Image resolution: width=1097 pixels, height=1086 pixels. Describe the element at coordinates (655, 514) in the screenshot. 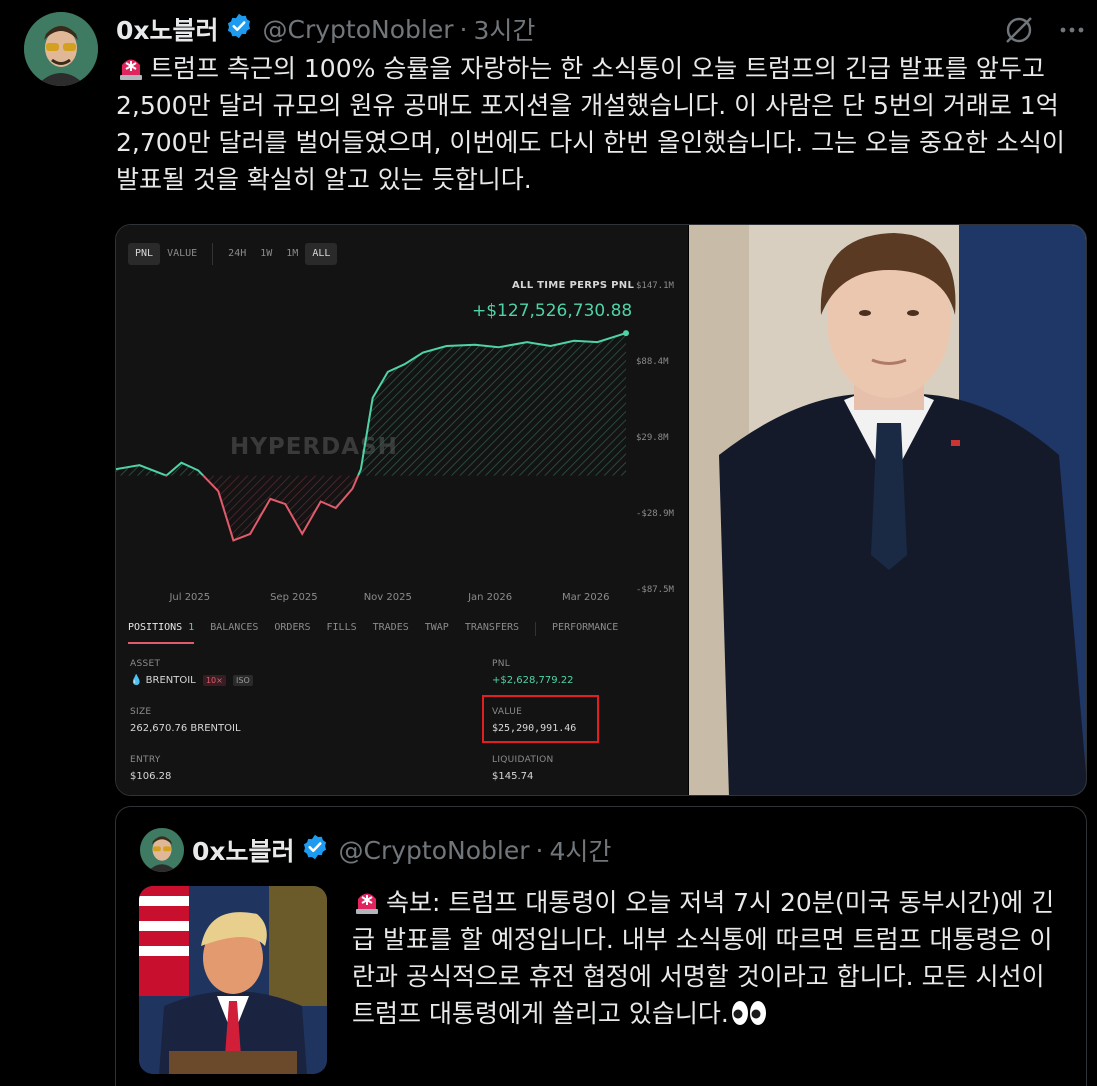

I see `y-tick-label: -$28.9M` at that location.